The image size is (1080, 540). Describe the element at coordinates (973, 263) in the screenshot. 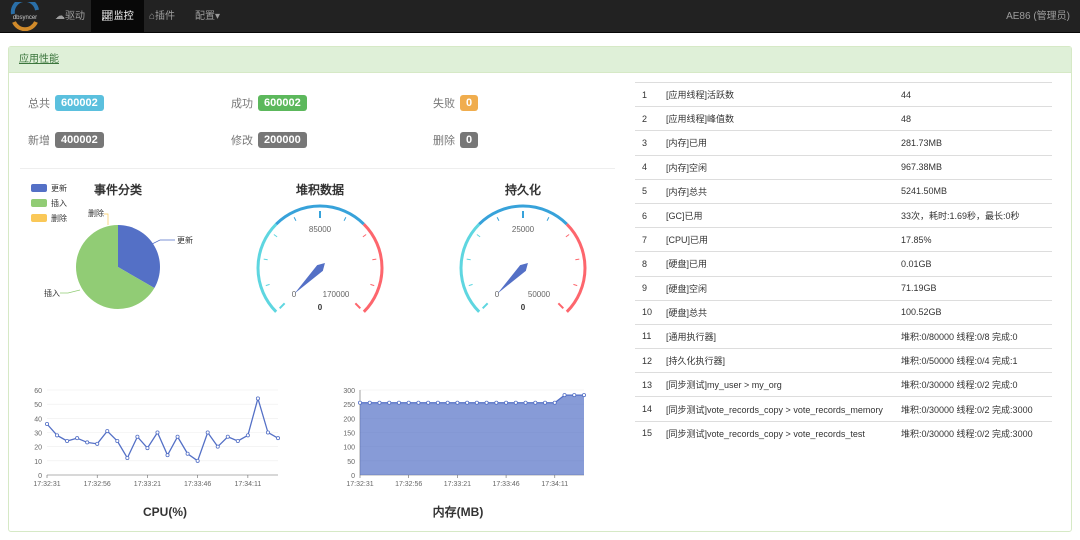

I see `row-value: 0.01GB` at that location.